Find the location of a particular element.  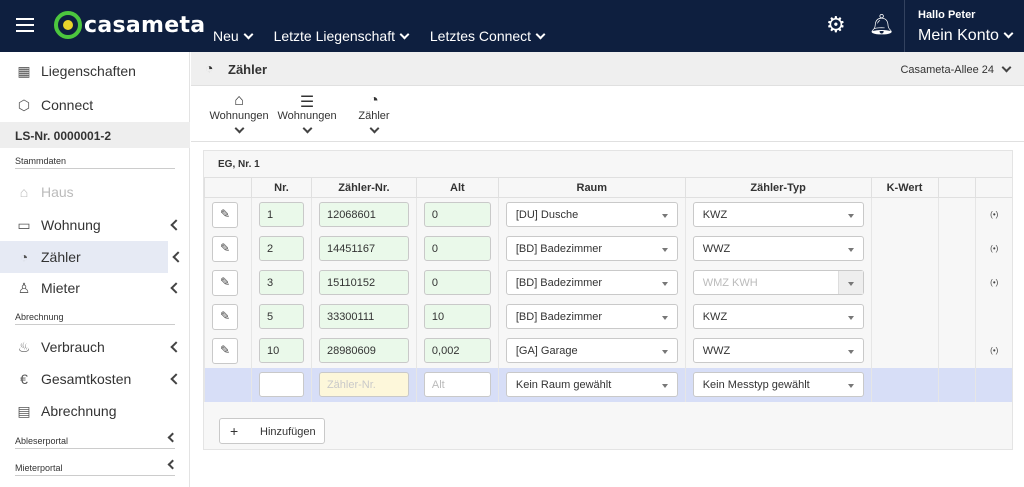

greeting: Hallo Peter is located at coordinates (947, 15).